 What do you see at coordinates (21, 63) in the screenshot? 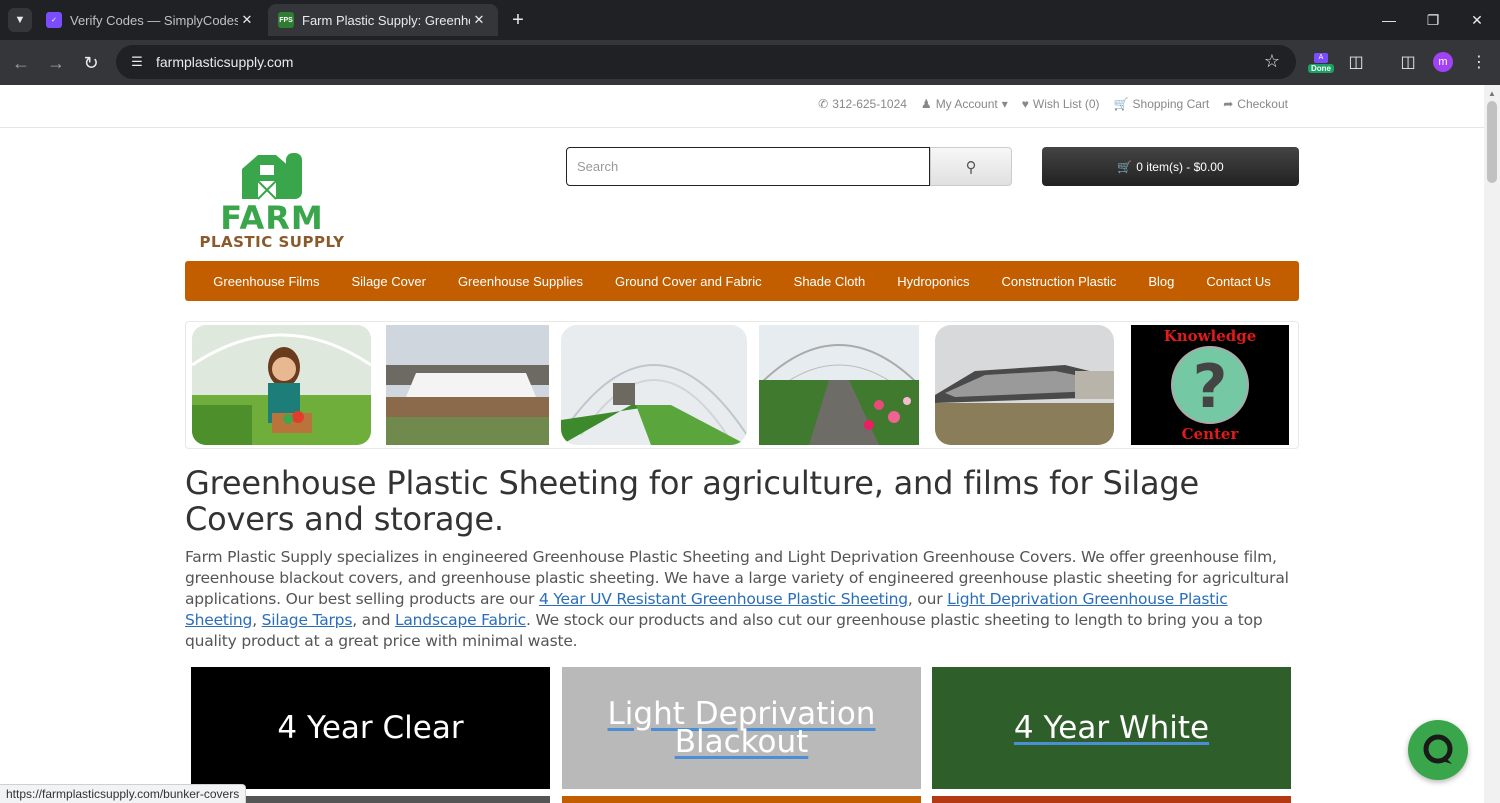
I see `back-icon: ←` at bounding box center [21, 63].